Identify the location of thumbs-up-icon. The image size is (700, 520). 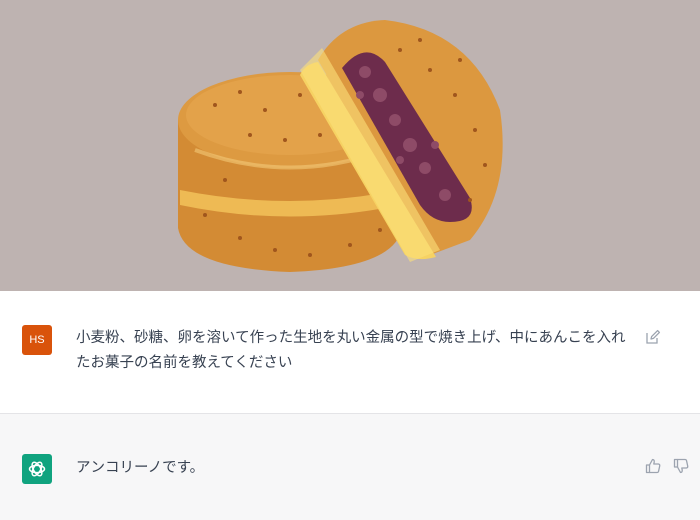
(653, 466).